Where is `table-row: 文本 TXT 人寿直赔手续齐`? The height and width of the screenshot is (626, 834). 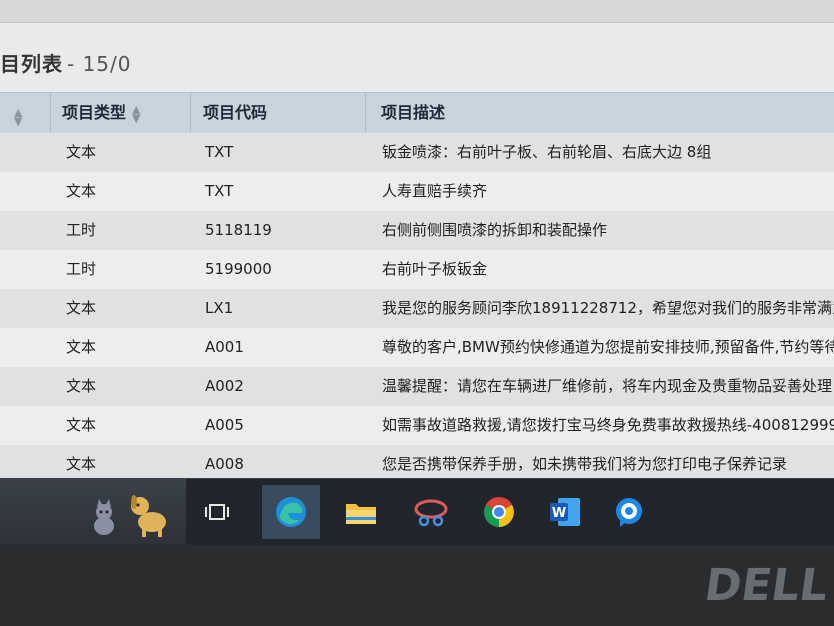
table-row: 文本 TXT 人寿直赔手续齐 is located at coordinates (417, 191).